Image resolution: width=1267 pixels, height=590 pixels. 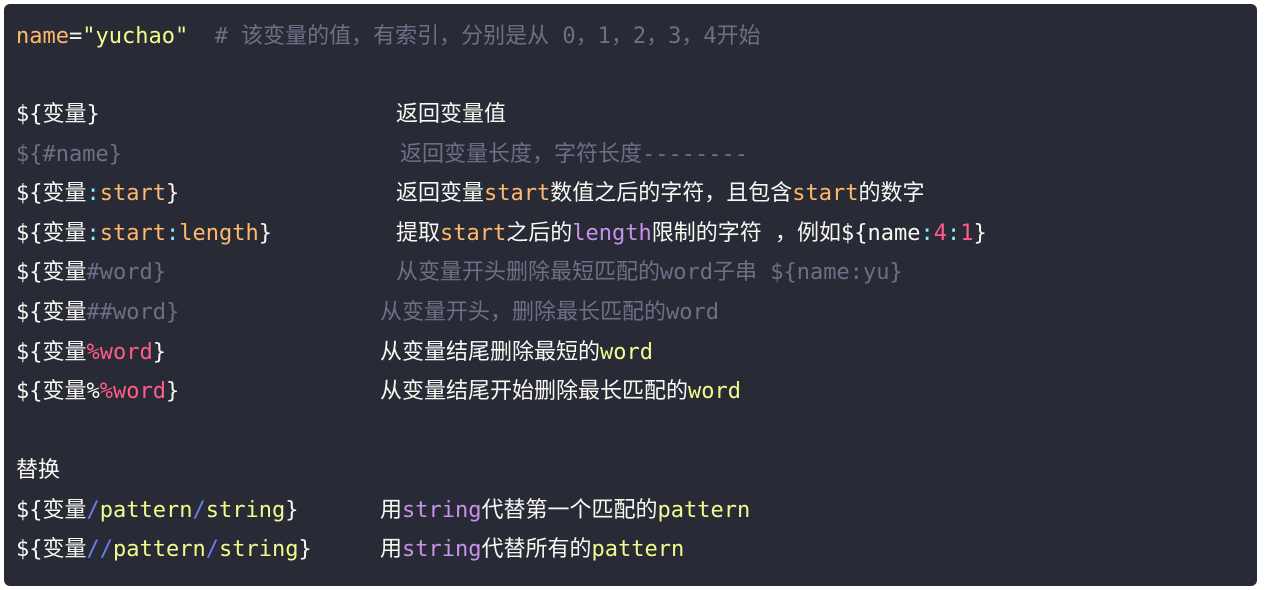 What do you see at coordinates (75, 36) in the screenshot?
I see `equals-sign: =` at bounding box center [75, 36].